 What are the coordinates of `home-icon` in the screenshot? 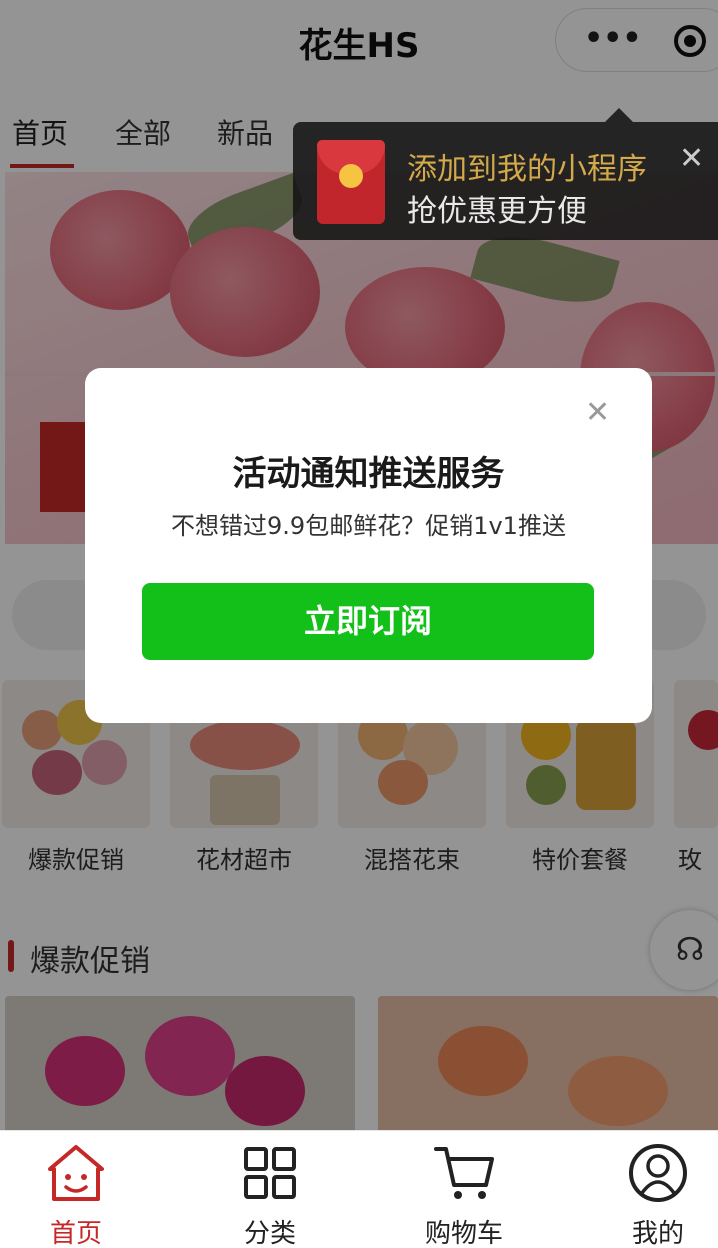 It's located at (76, 1173).